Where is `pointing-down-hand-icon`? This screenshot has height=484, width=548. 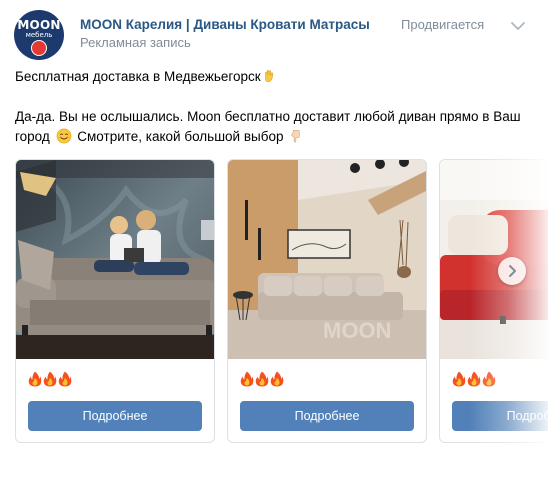 pointing-down-hand-icon is located at coordinates (295, 136).